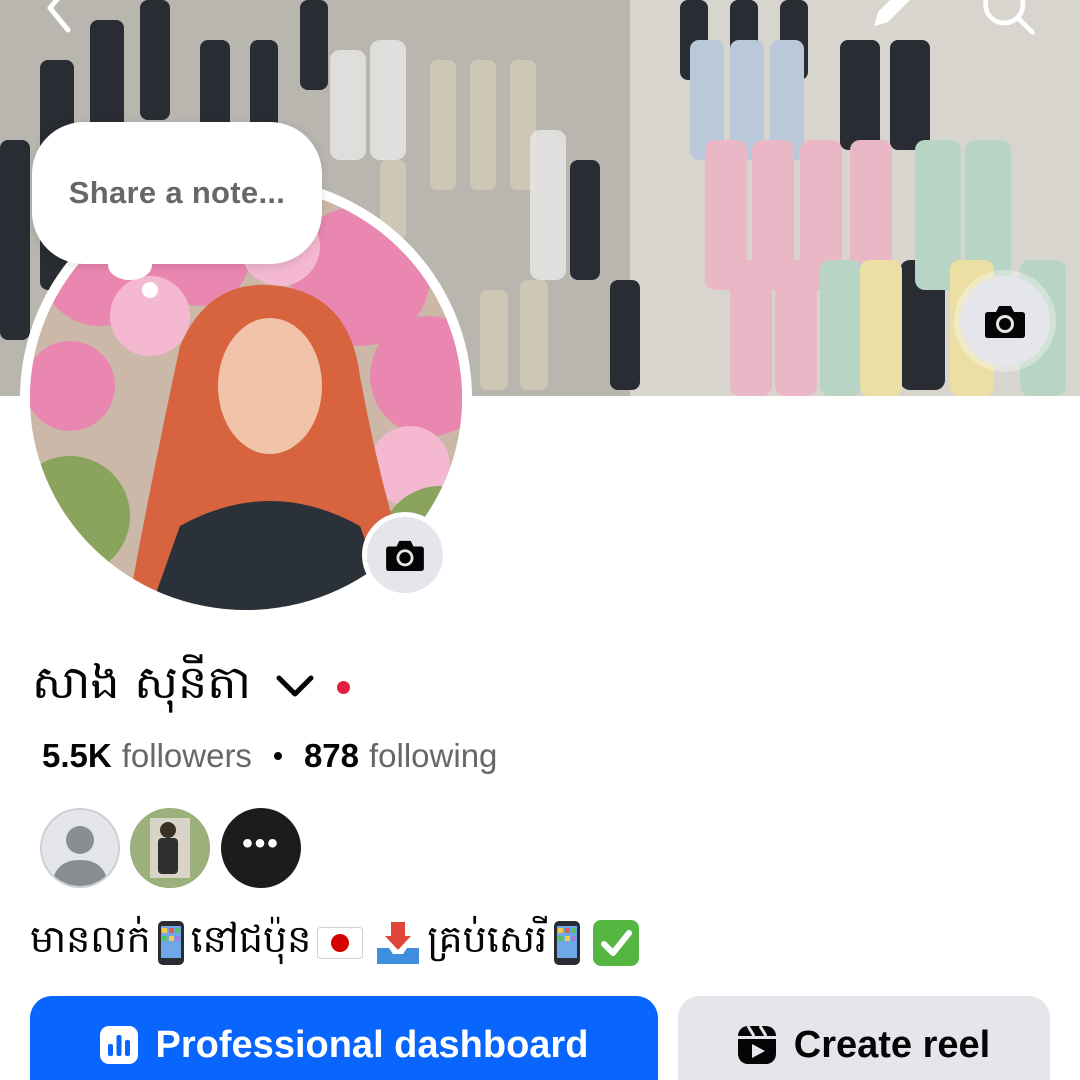  I want to click on create-reel-label: Create reel, so click(892, 1045).